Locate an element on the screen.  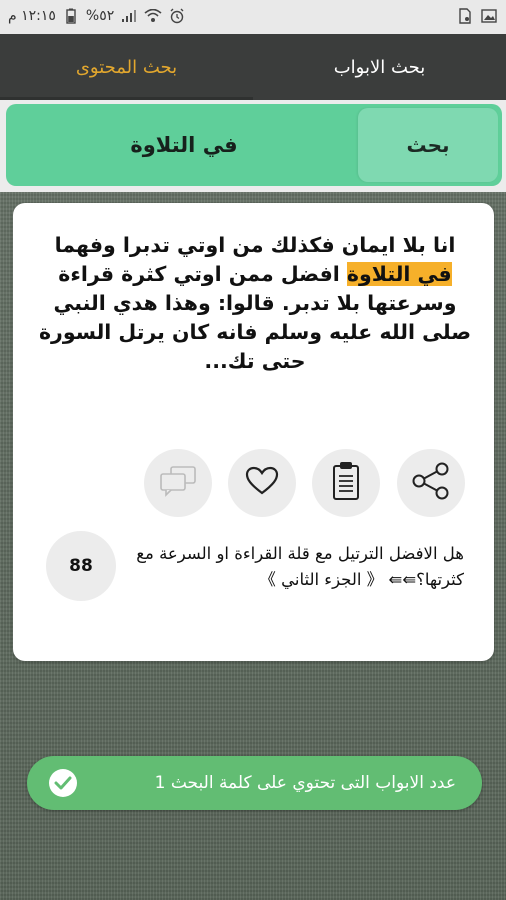
battery-icon is located at coordinates (71, 16).